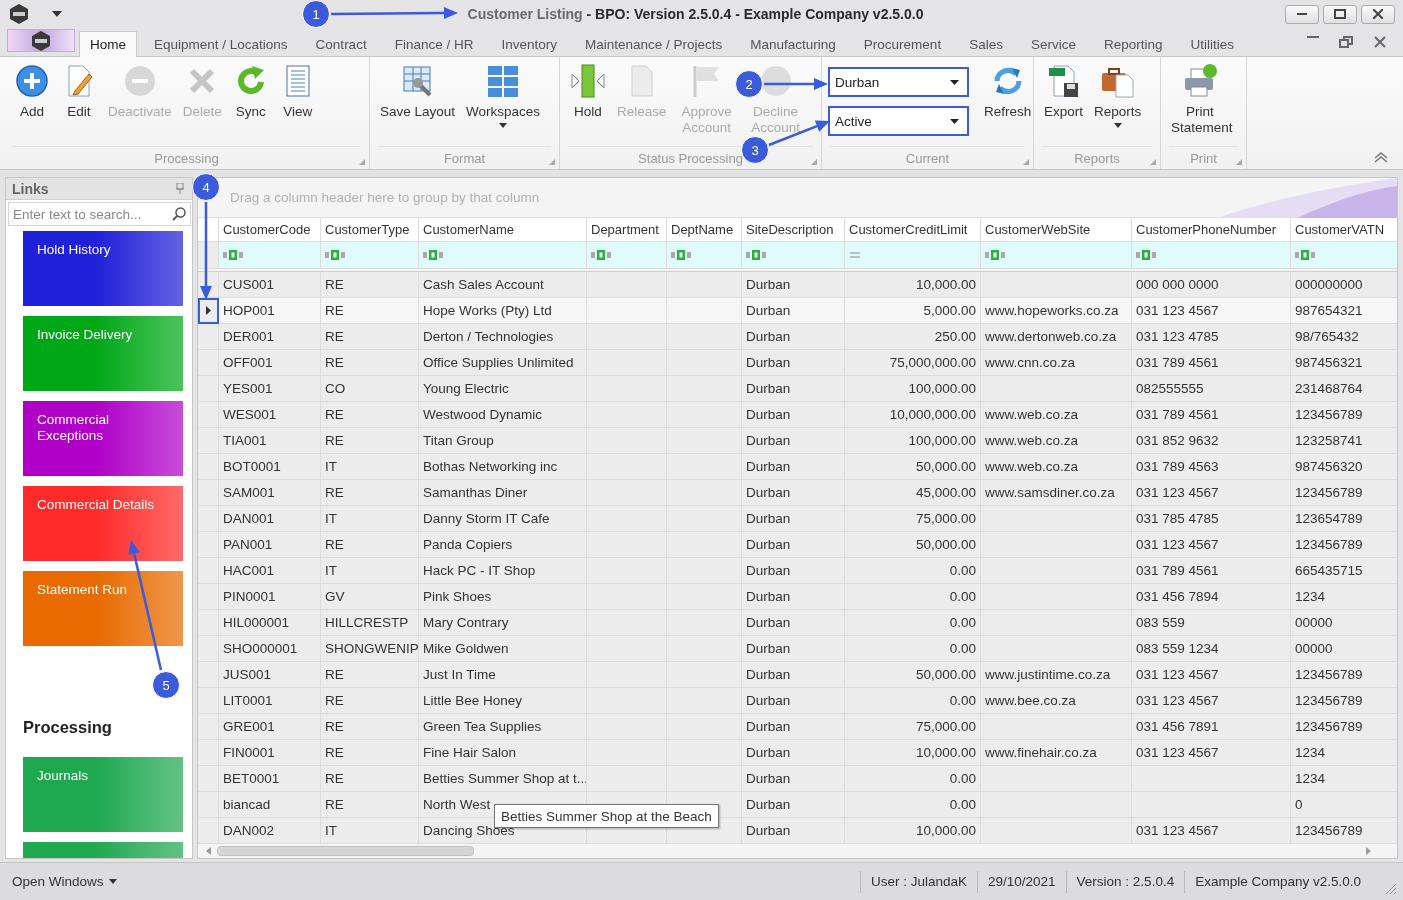 This screenshot has height=900, width=1403. Describe the element at coordinates (206, 187) in the screenshot. I see `callout-number: 4` at that location.